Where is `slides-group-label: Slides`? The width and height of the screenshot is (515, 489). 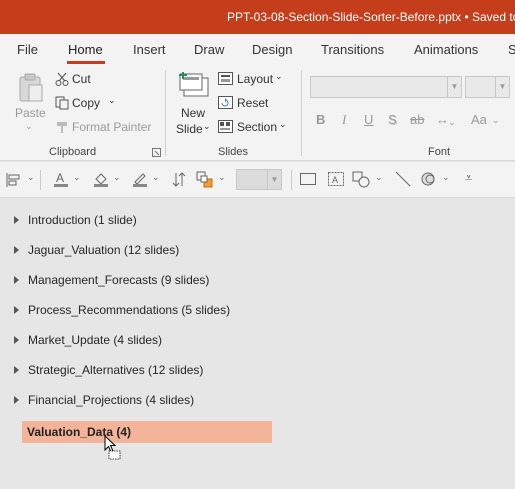
slides-group-label: Slides is located at coordinates (233, 152).